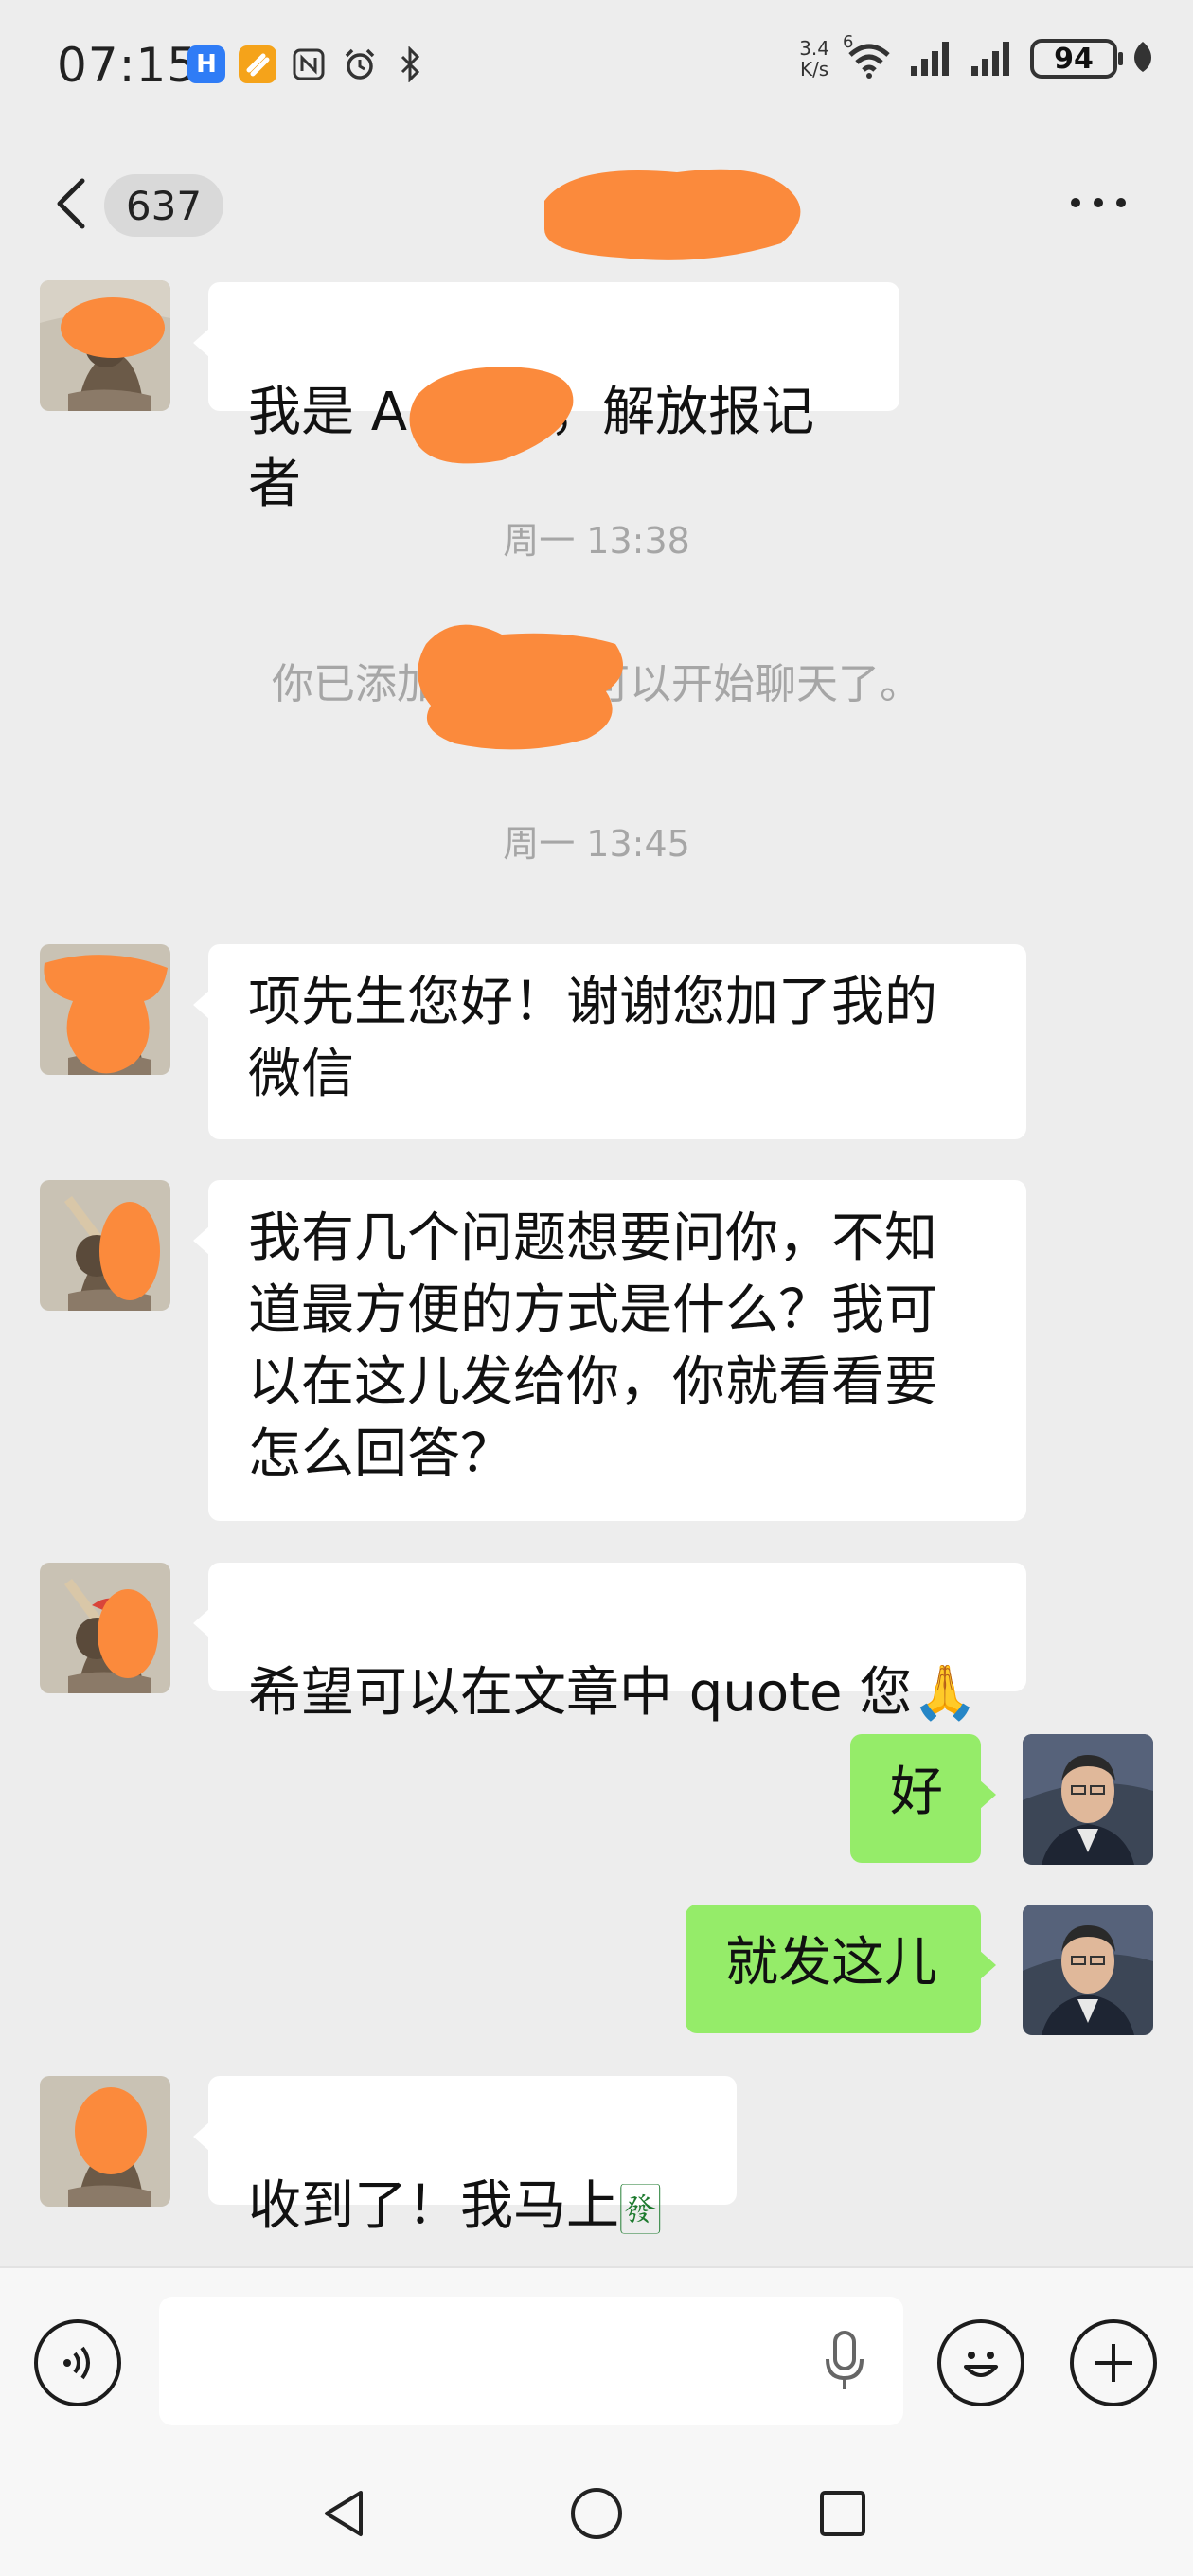  Describe the element at coordinates (609, 1041) in the screenshot. I see `message-bubble-incoming: 项先生您好！谢谢您加了我的 微信` at that location.